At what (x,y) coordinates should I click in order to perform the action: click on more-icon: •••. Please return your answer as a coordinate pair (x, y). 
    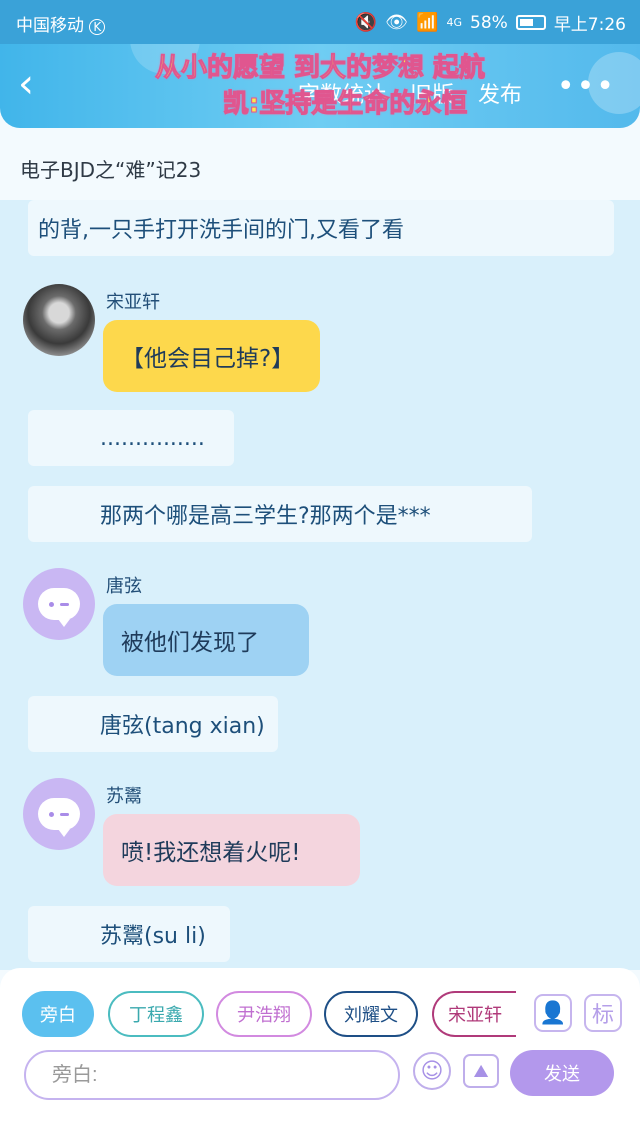
    Looking at the image, I should click on (586, 86).